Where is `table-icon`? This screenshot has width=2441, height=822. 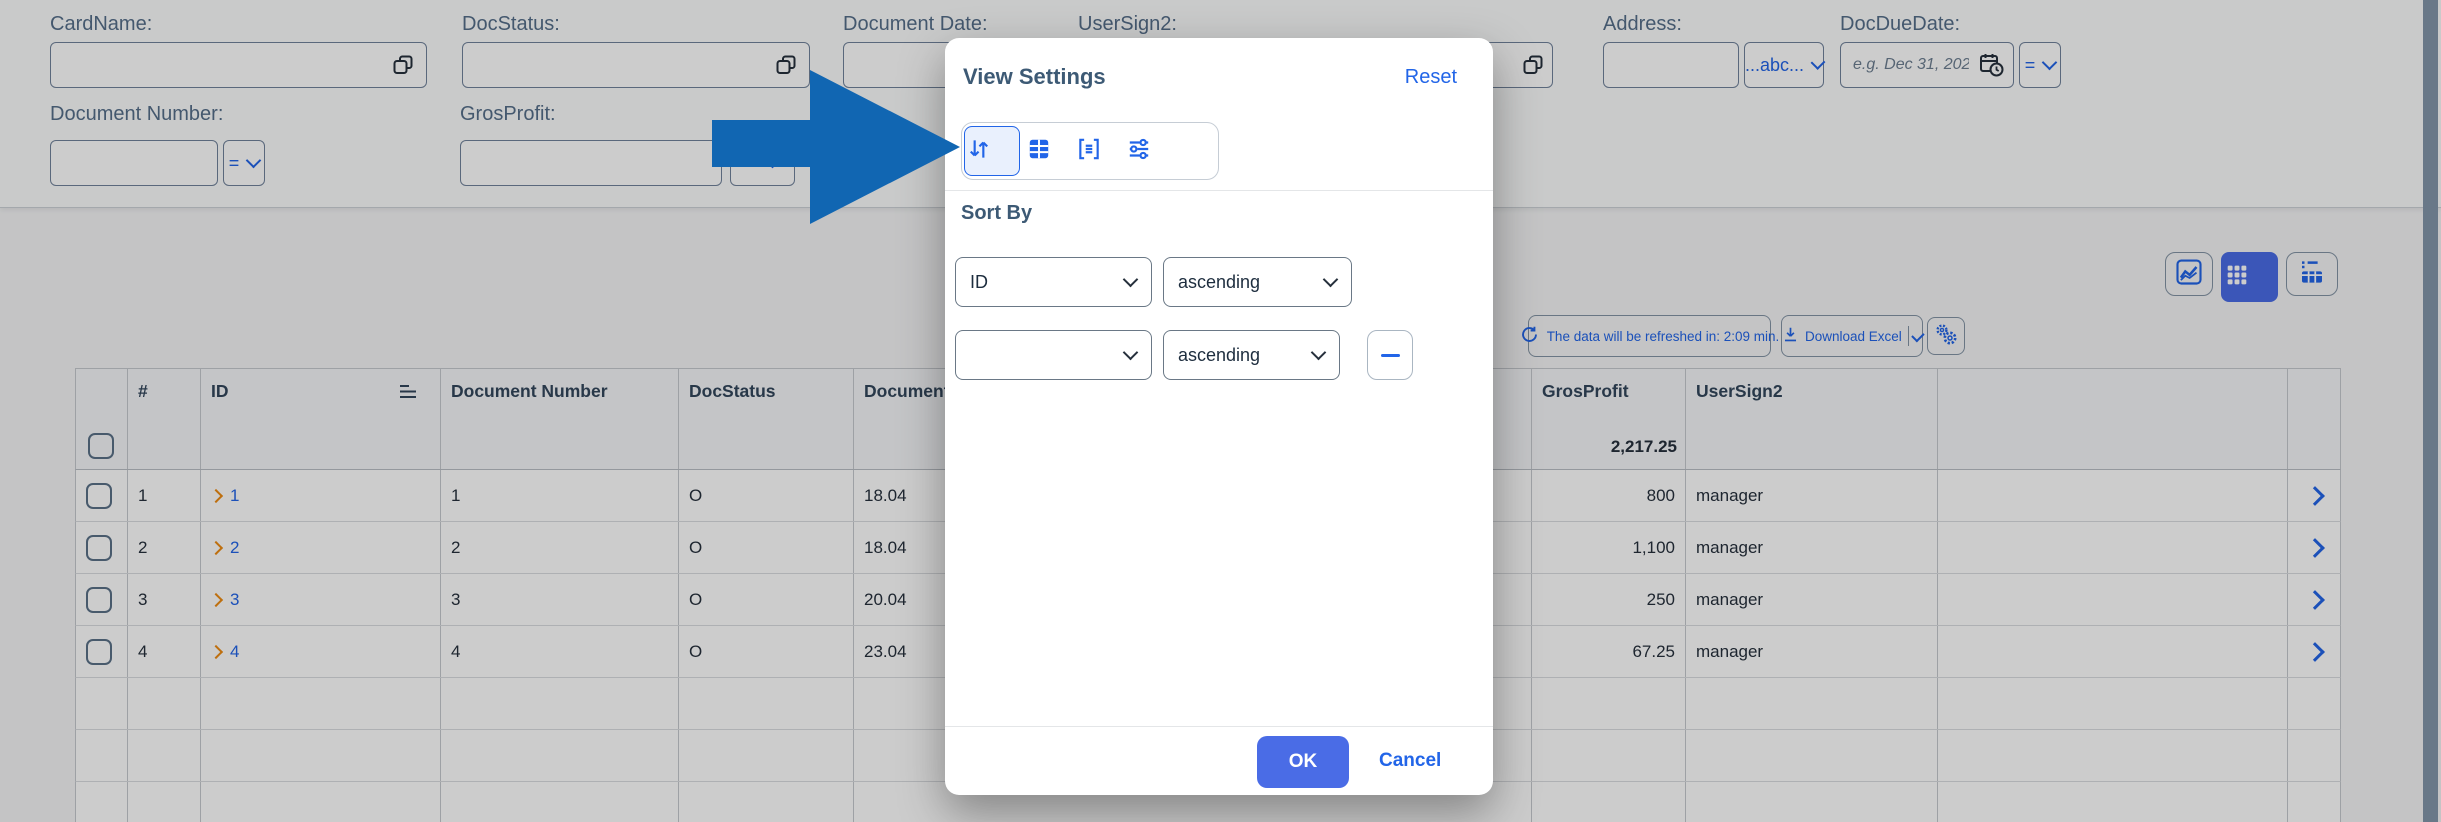 table-icon is located at coordinates (1039, 151).